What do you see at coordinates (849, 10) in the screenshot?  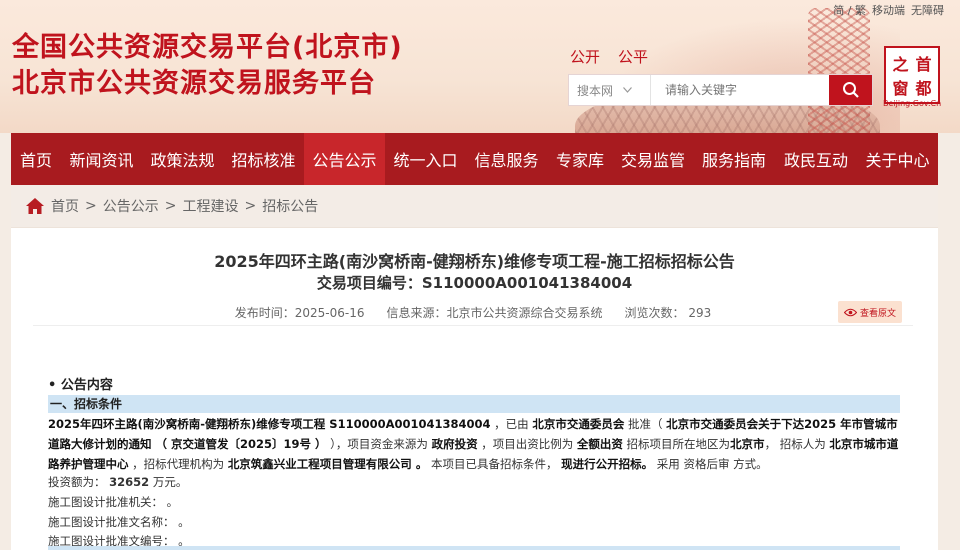 I see `lang-switch-link: 简 / 繁` at bounding box center [849, 10].